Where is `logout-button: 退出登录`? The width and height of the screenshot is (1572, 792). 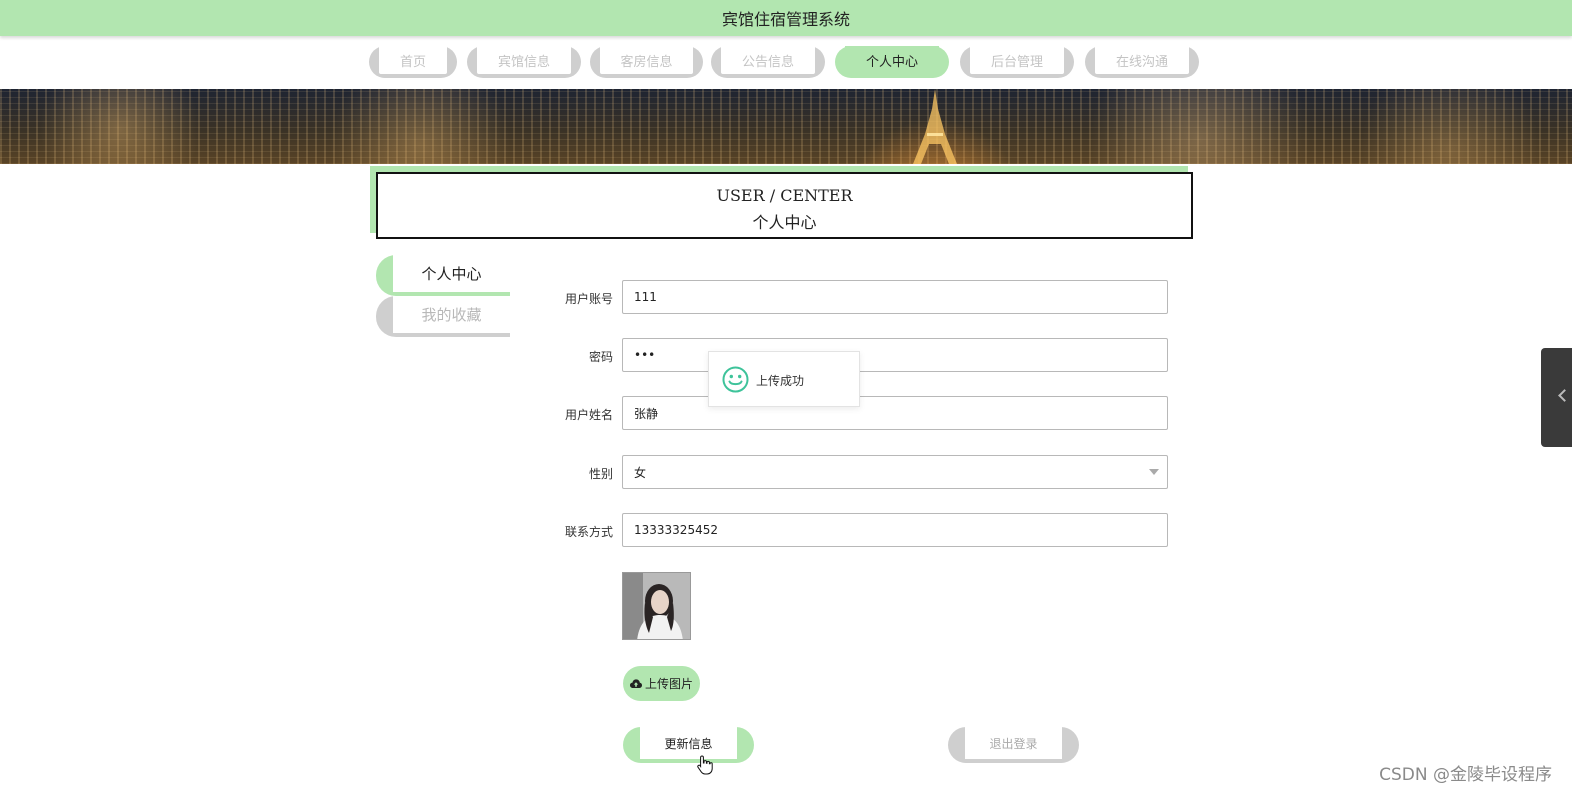 logout-button: 退出登录 is located at coordinates (1013, 745).